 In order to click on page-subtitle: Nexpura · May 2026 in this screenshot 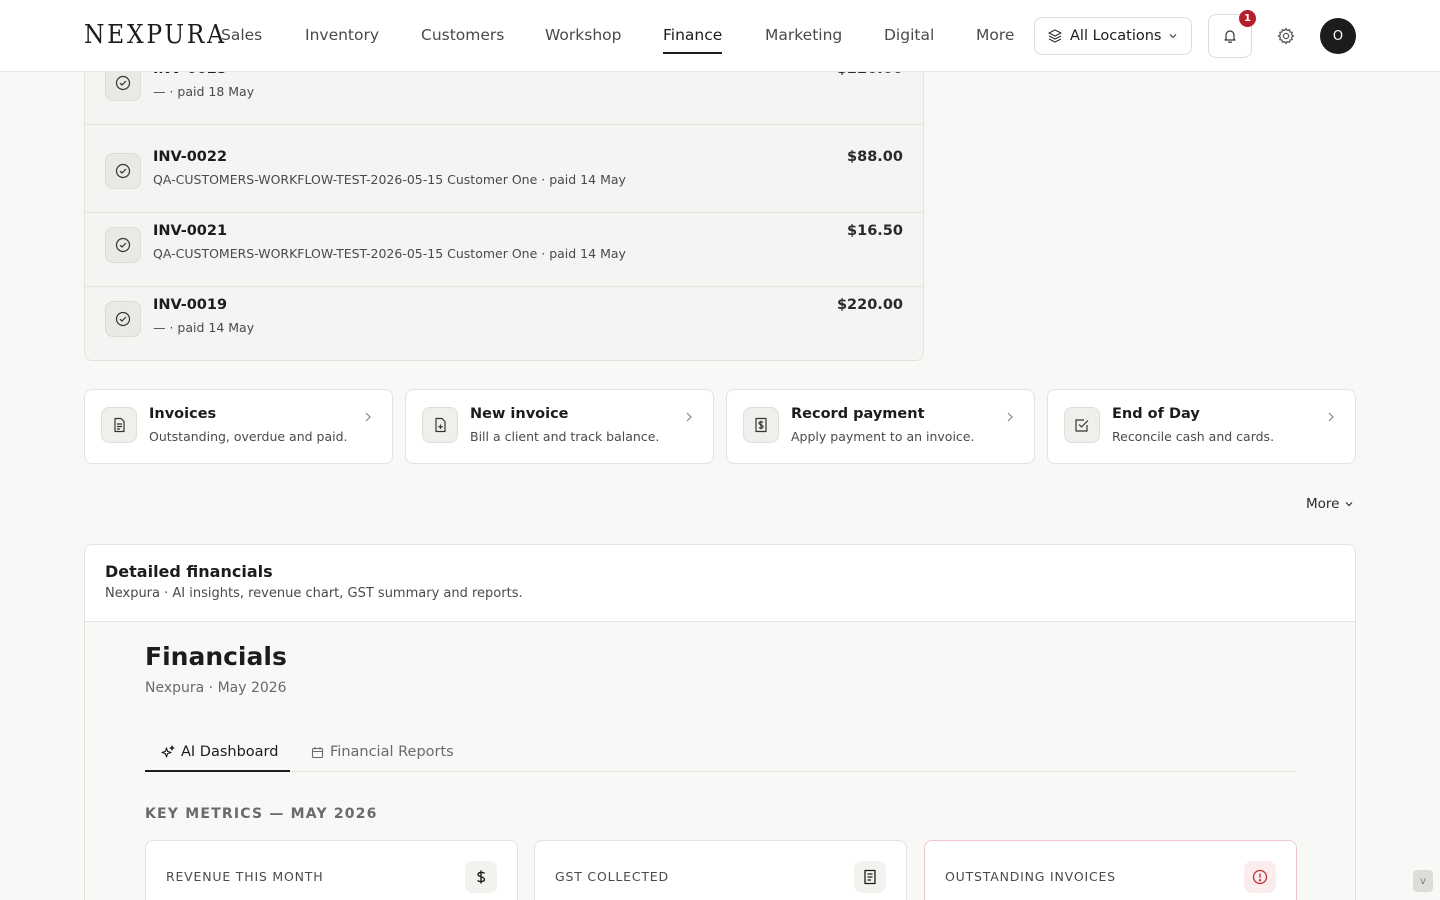, I will do `click(216, 688)`.